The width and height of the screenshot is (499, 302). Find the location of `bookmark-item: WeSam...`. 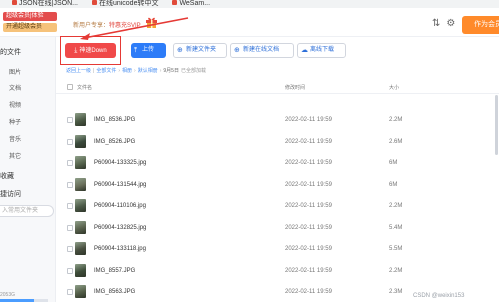

bookmark-item: WeSam... is located at coordinates (191, 4).